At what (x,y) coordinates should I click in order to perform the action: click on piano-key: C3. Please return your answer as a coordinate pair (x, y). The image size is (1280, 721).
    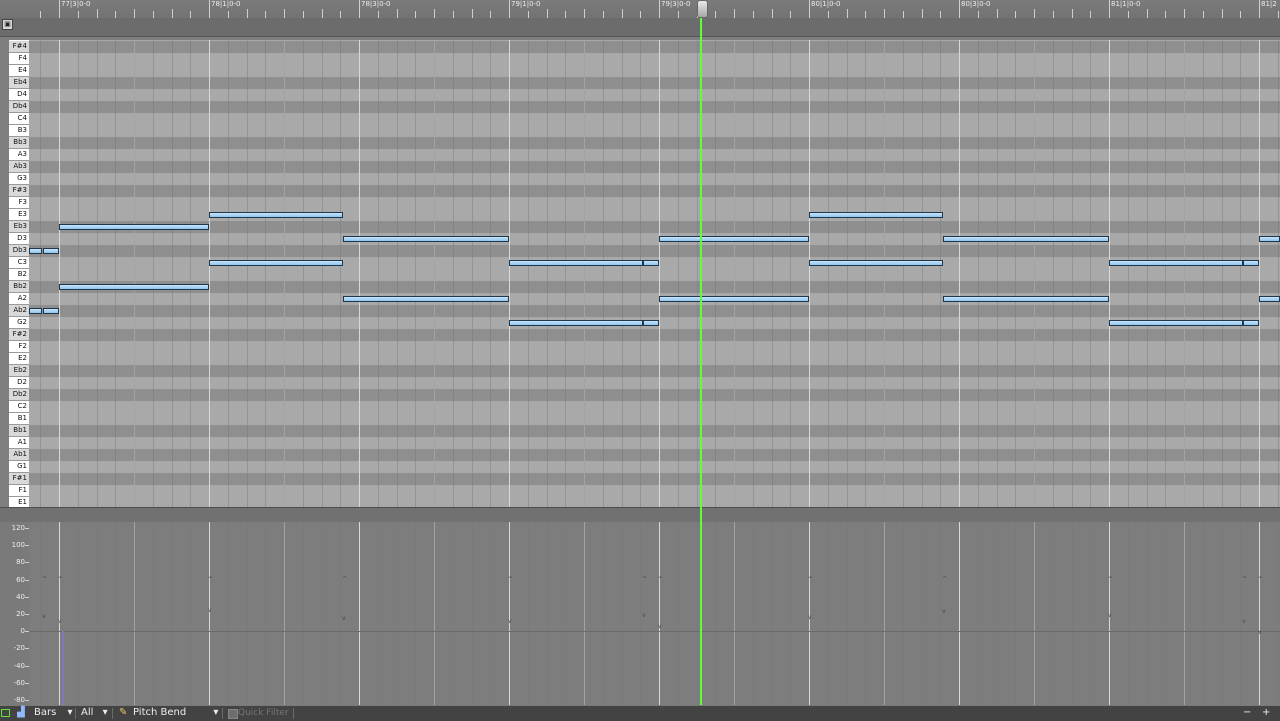
    Looking at the image, I should click on (19, 263).